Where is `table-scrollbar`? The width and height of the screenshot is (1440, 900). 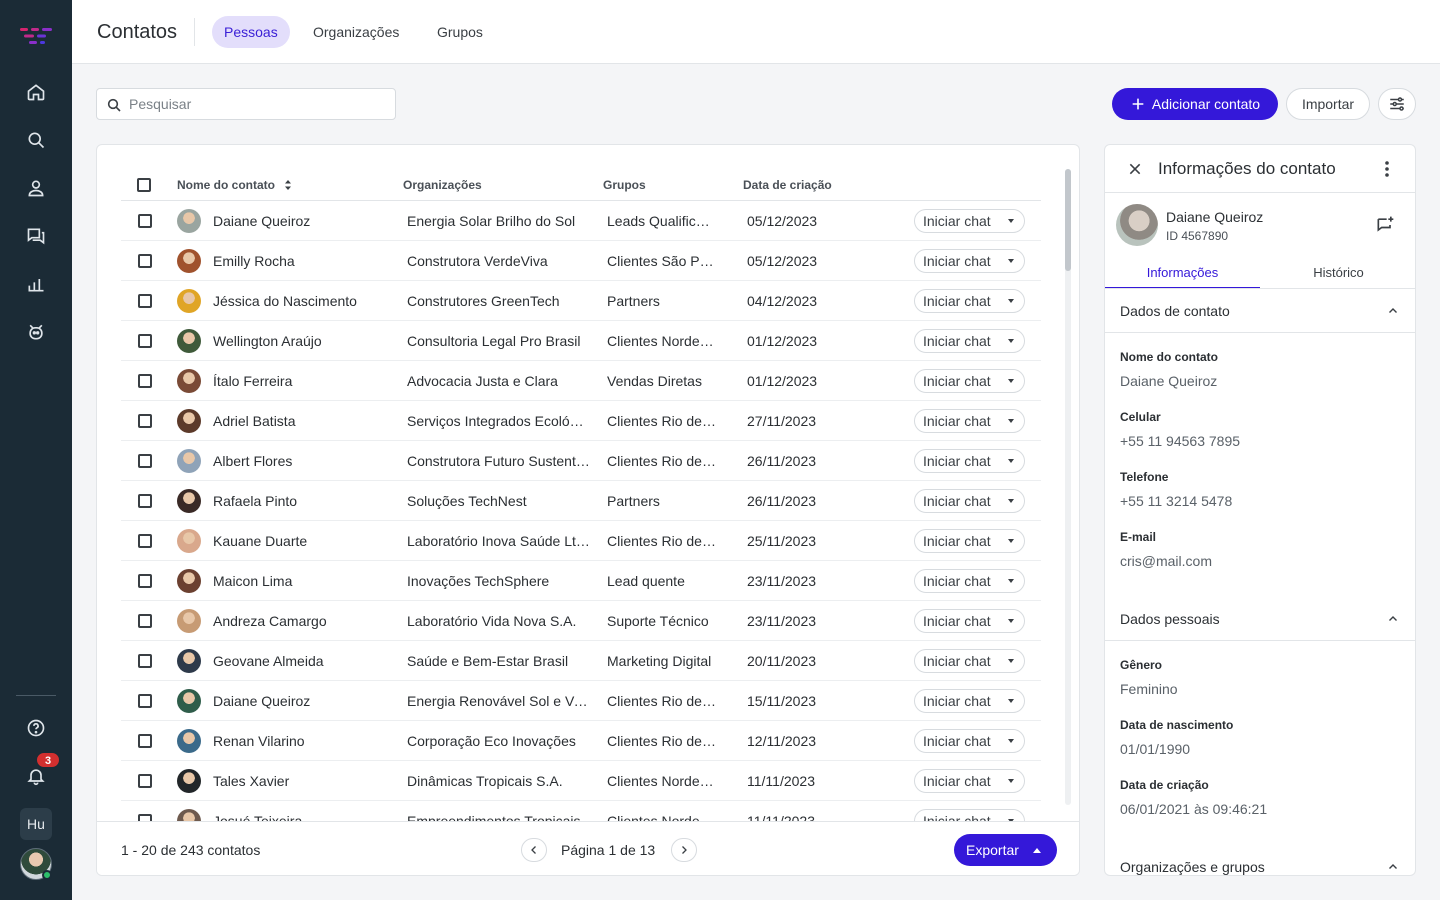 table-scrollbar is located at coordinates (1068, 487).